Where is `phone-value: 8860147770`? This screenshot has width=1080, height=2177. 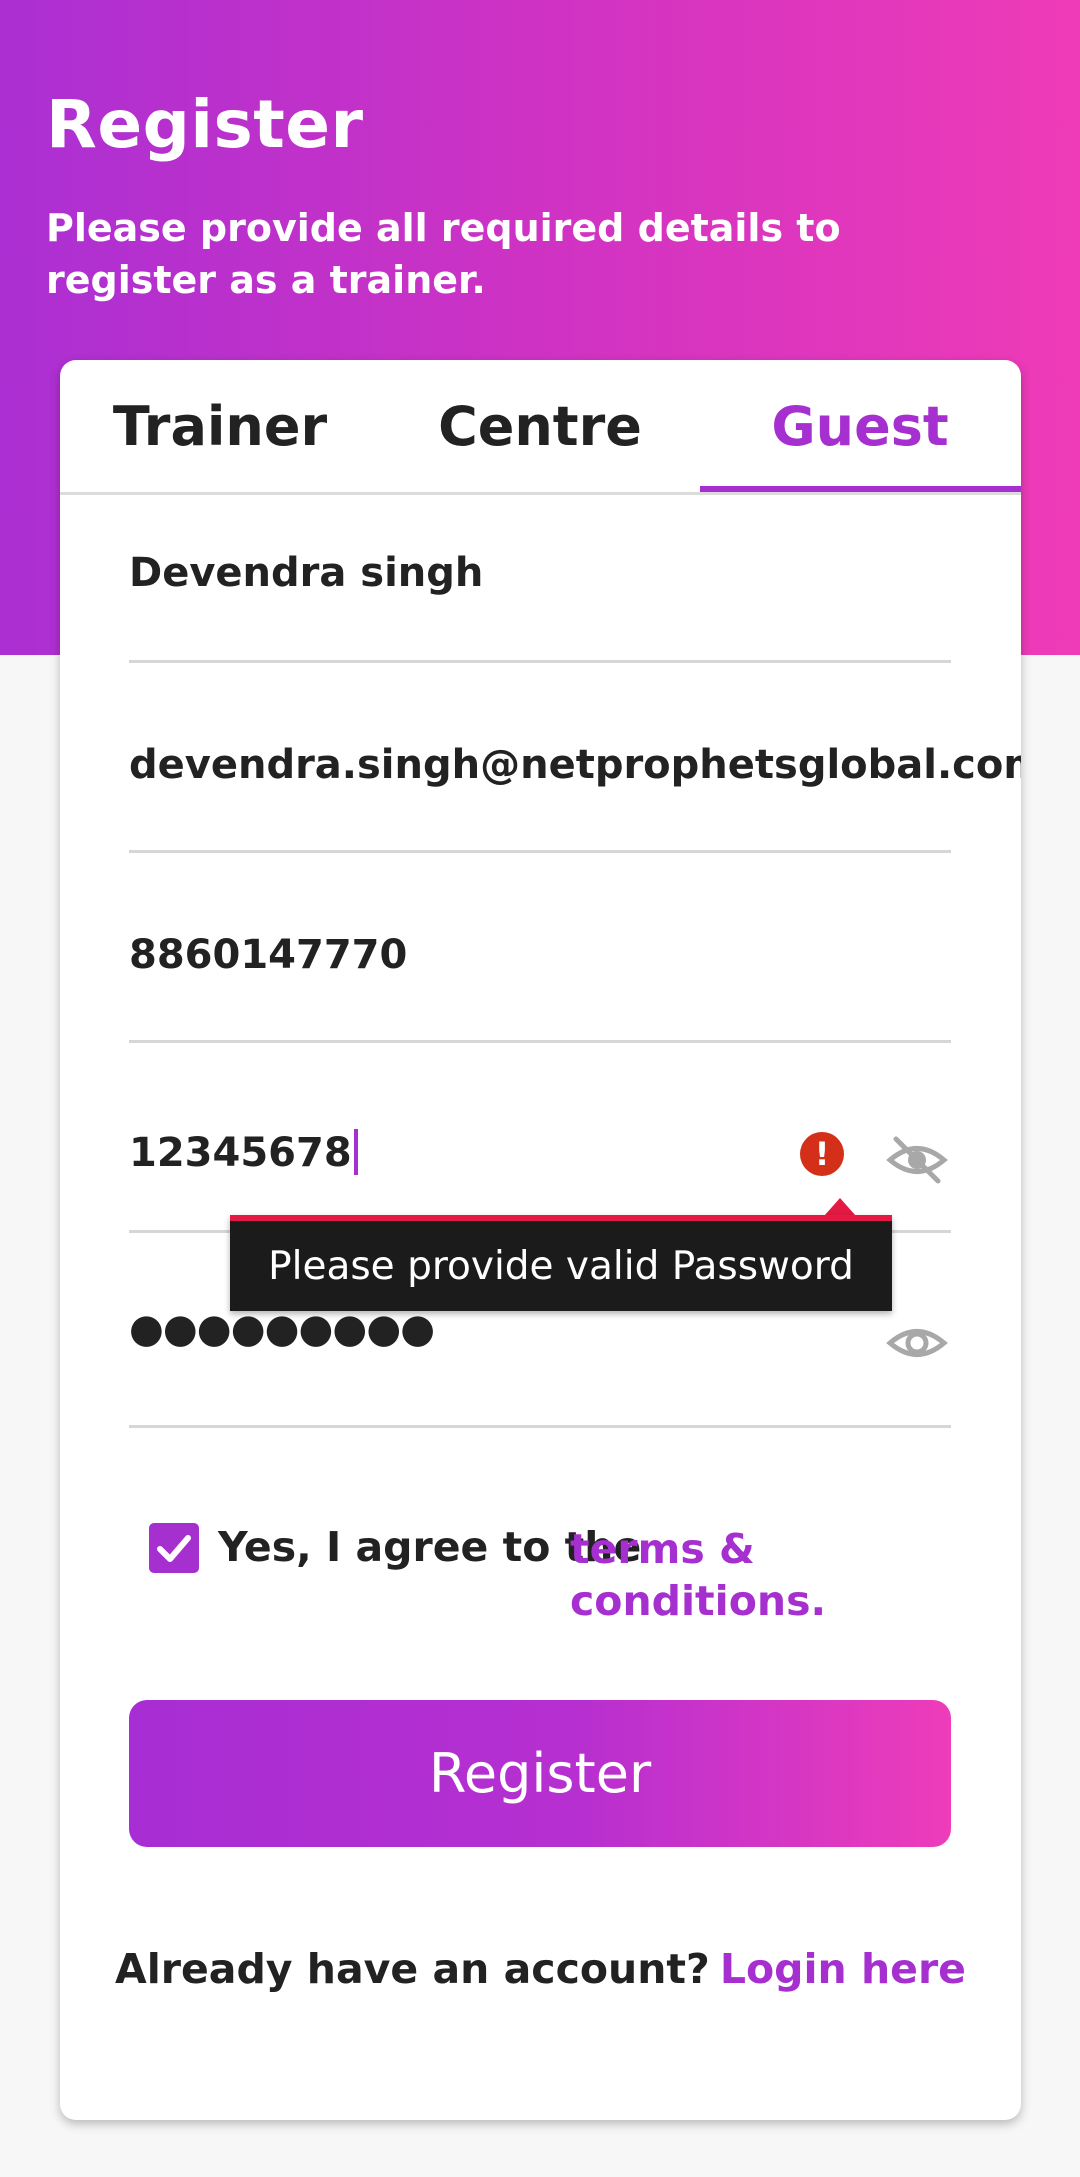
phone-value: 8860147770 is located at coordinates (268, 955).